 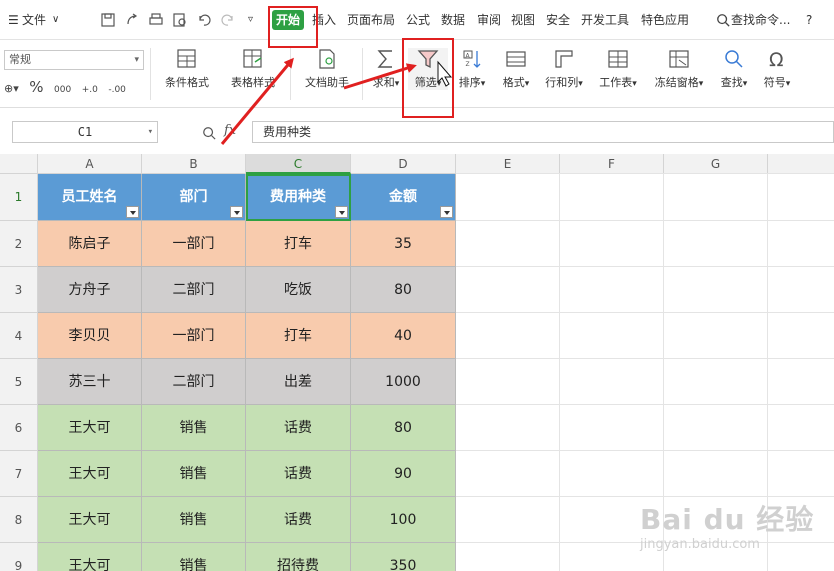 I want to click on help-icon: ?, so click(x=809, y=20).